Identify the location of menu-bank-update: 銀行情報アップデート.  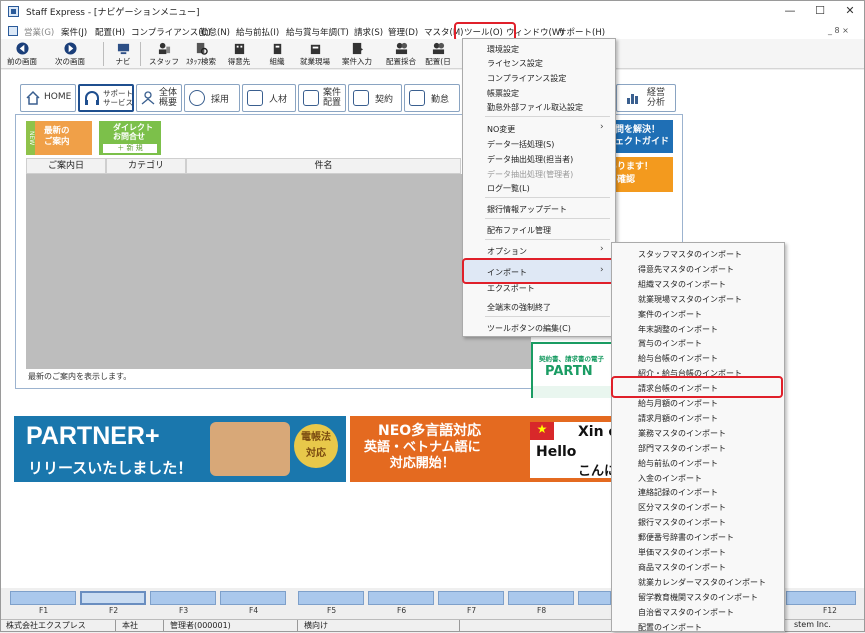
(527, 209).